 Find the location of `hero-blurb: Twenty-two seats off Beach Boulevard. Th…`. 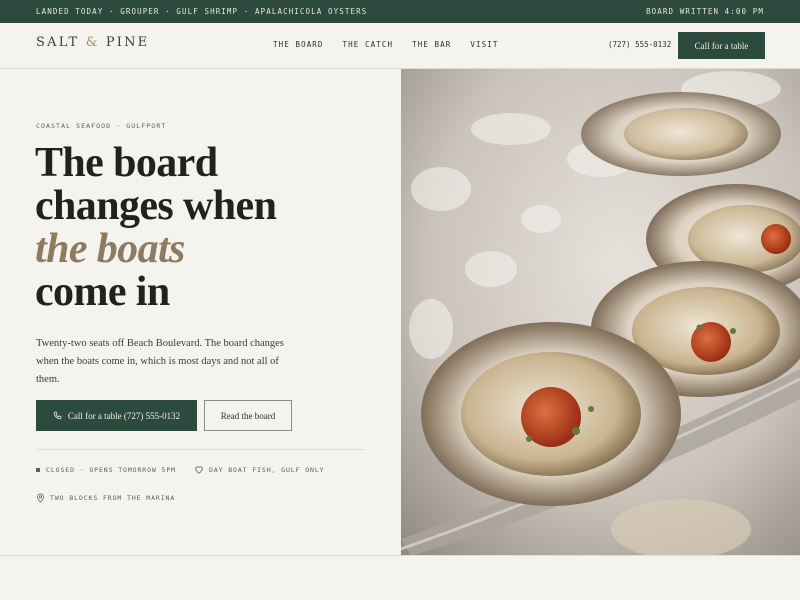

hero-blurb: Twenty-two seats off Beach Boulevard. Th… is located at coordinates (160, 361).